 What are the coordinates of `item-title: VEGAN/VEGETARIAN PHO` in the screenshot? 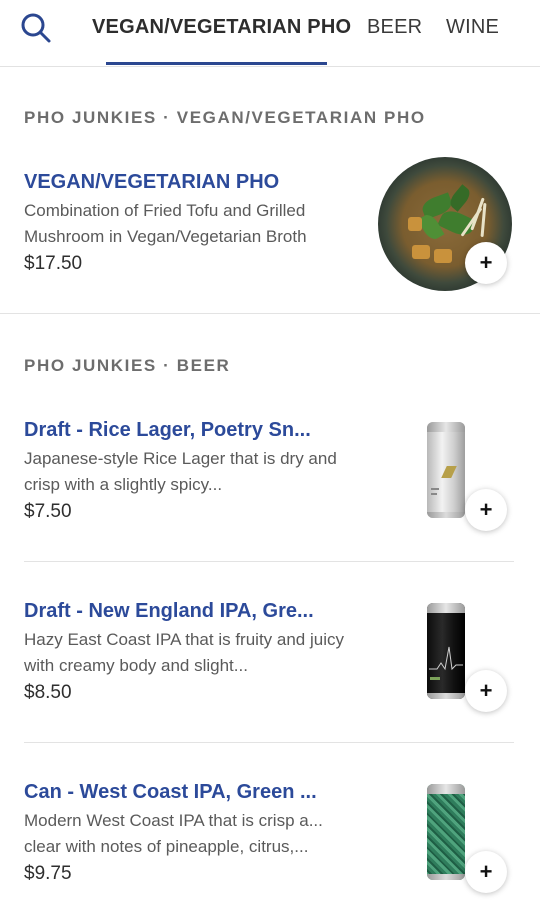 It's located at (152, 182).